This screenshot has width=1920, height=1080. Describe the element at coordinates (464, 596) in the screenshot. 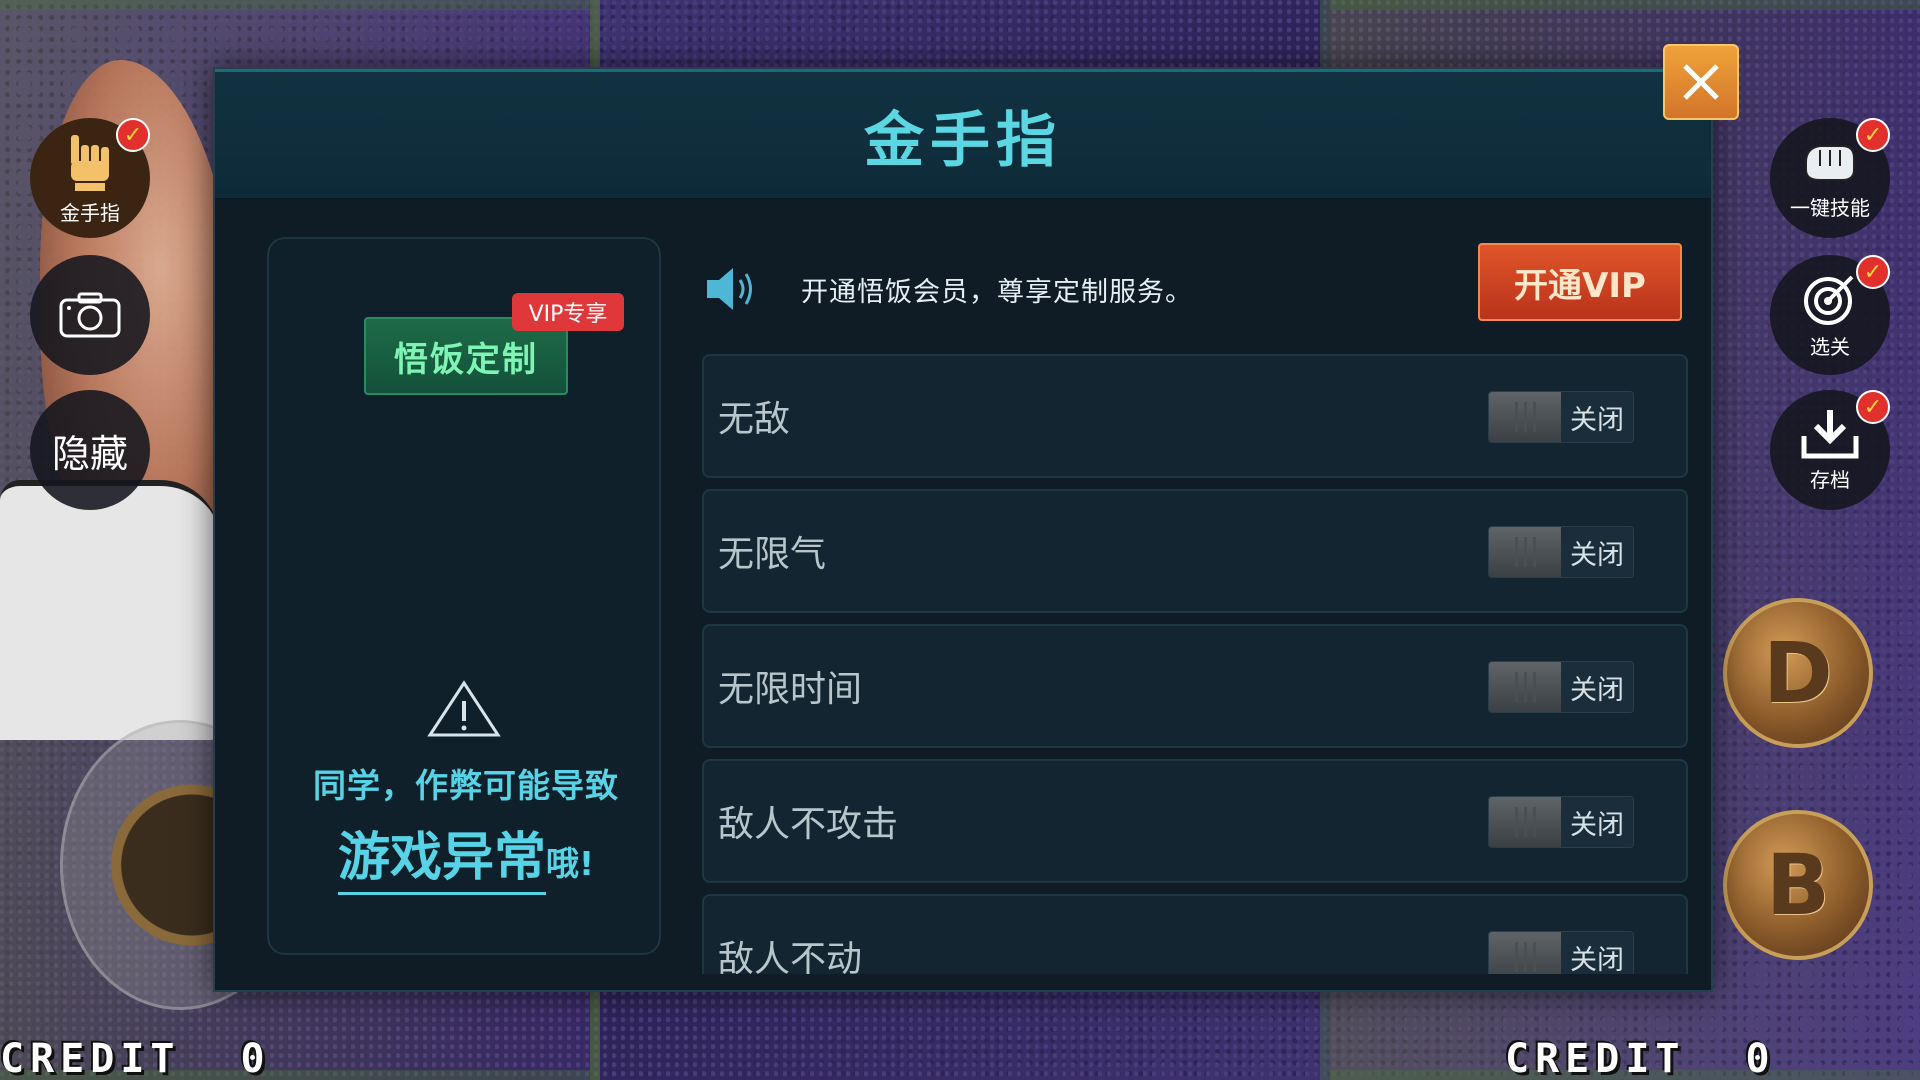

I see `custom-panel: 悟饭定制 VIP专享 同学，作弊可能导致 游戏异常哦!` at that location.